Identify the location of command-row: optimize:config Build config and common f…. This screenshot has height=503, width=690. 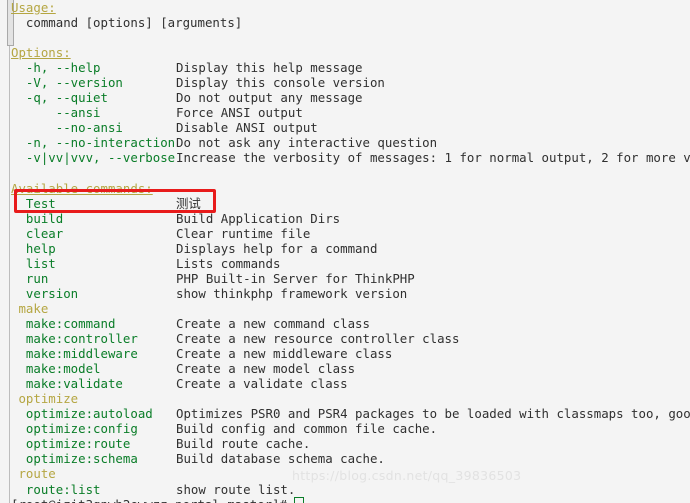
(350, 428).